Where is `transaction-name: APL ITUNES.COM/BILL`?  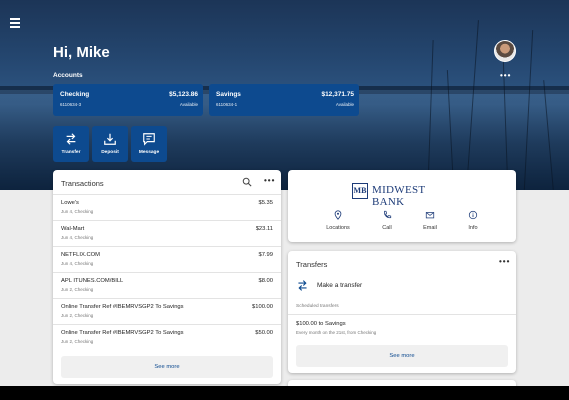 transaction-name: APL ITUNES.COM/BILL is located at coordinates (92, 281).